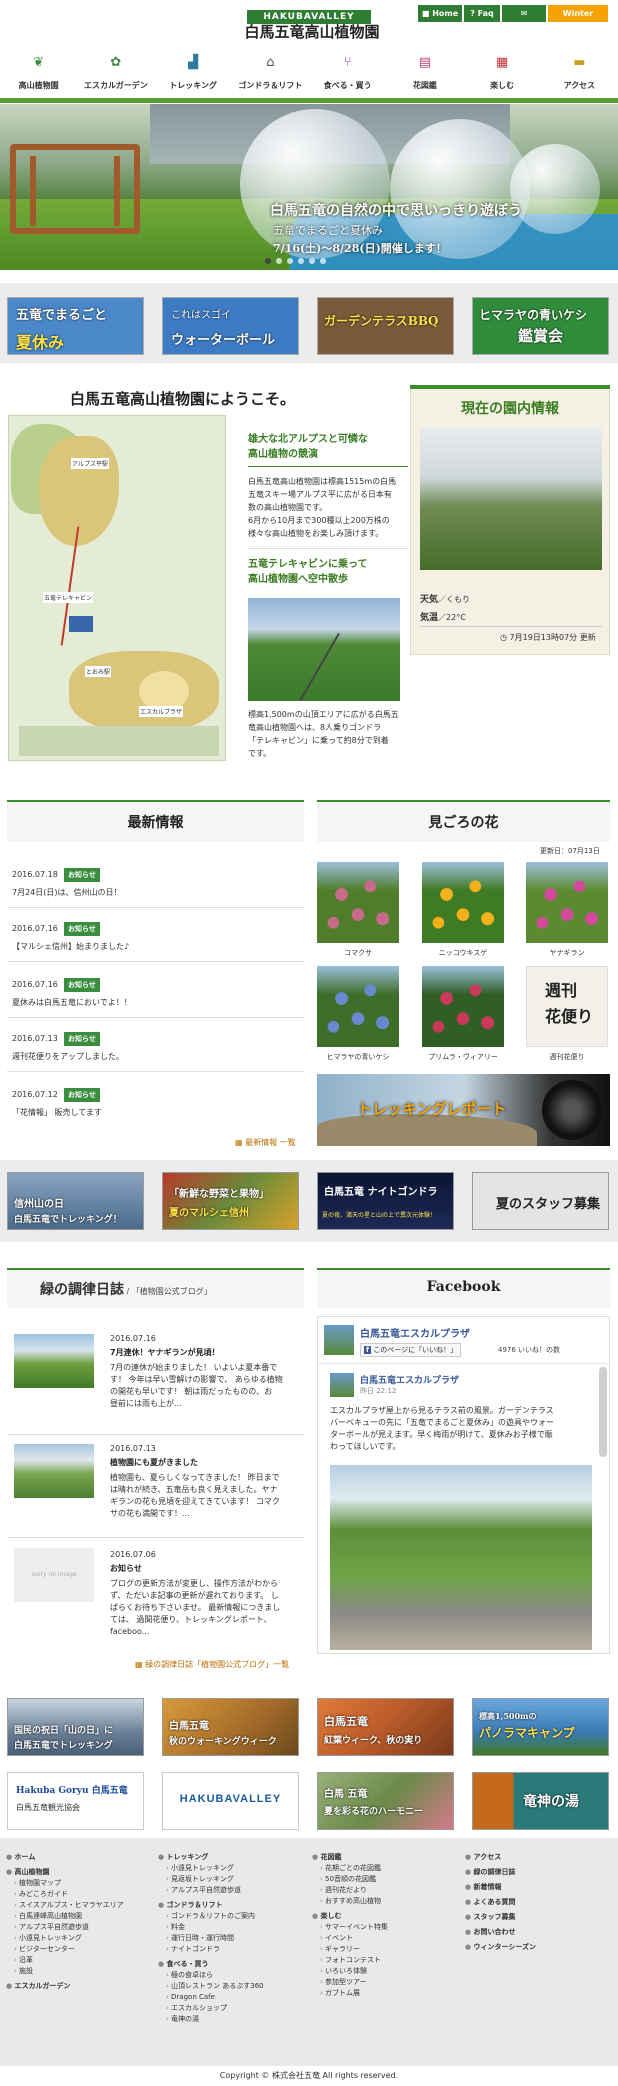  Describe the element at coordinates (502, 73) in the screenshot. I see `nav-item-enjoy: ▦ 楽しむ` at that location.